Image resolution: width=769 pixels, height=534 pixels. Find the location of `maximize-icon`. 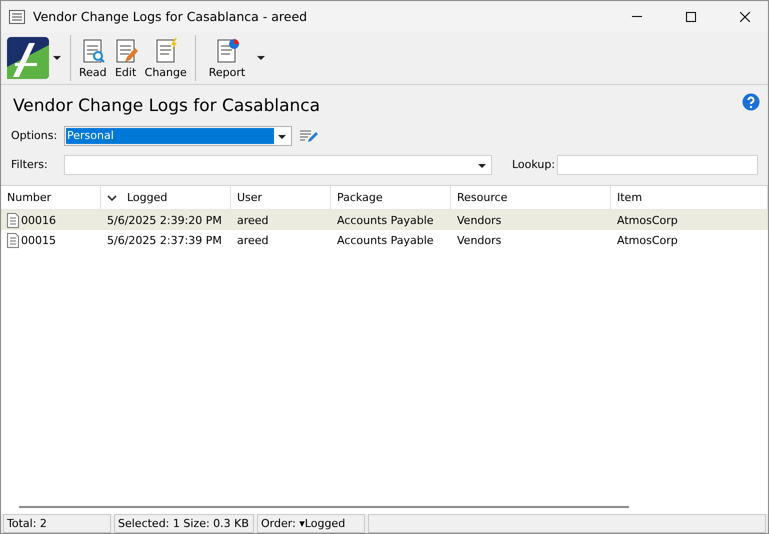

maximize-icon is located at coordinates (691, 17).